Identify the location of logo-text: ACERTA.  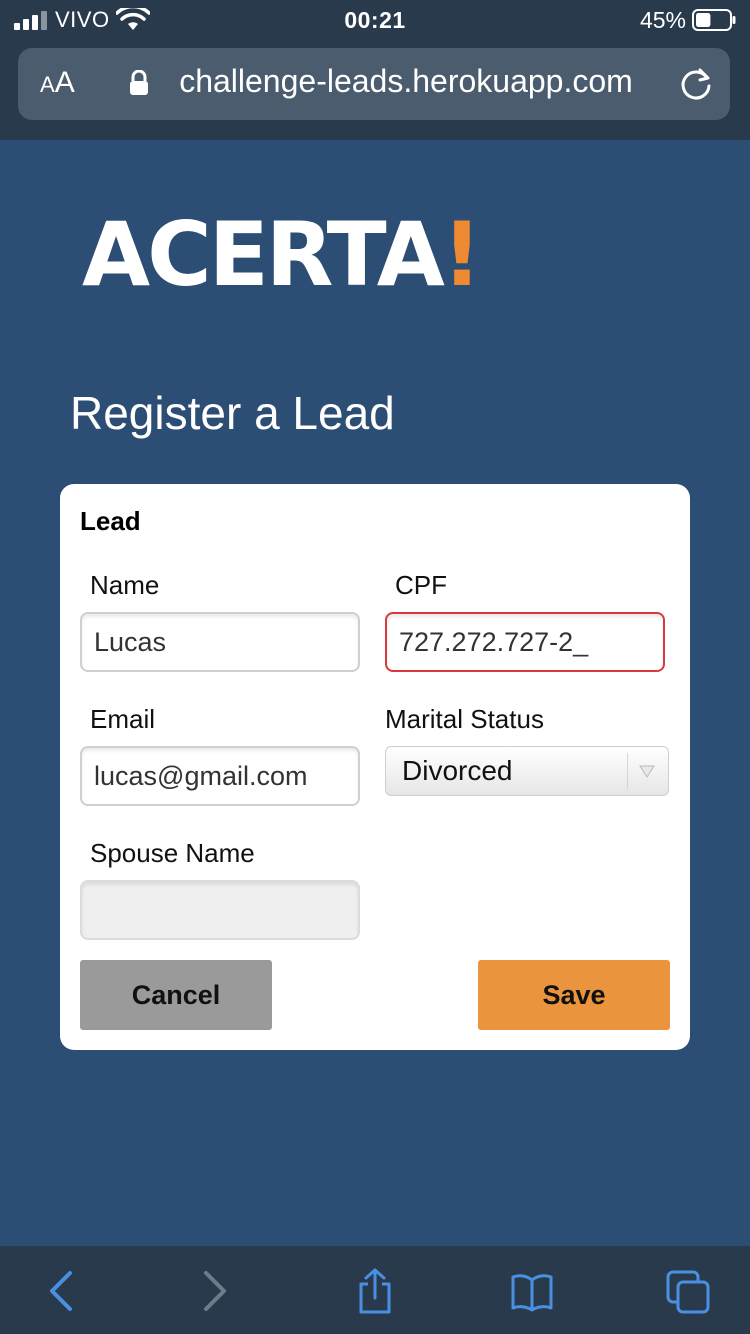
(263, 254).